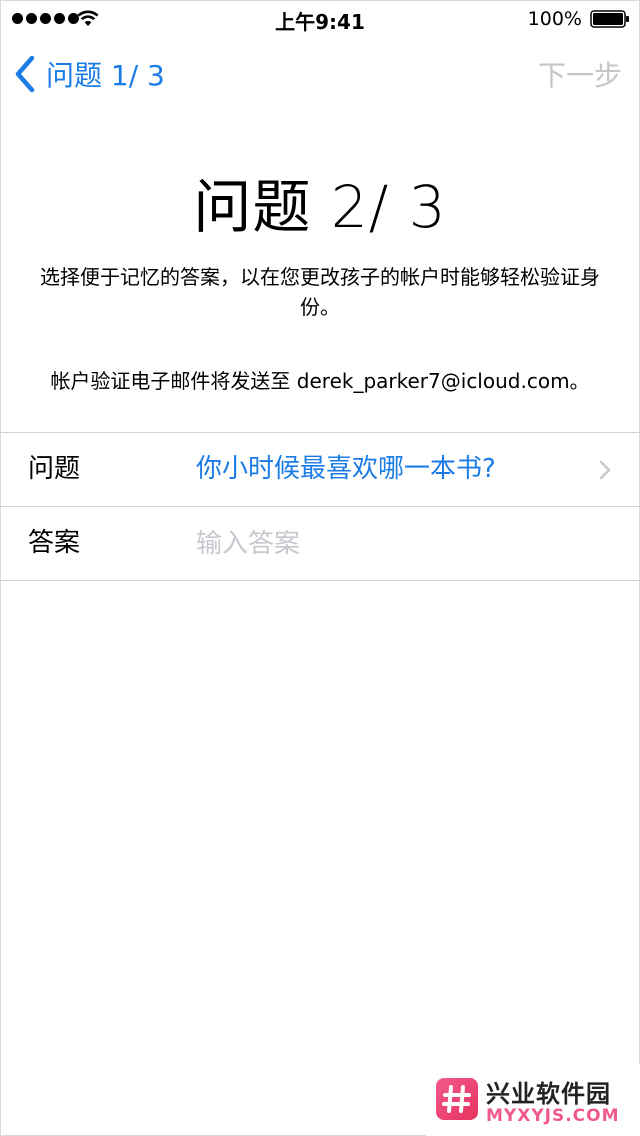  I want to click on hash-logo-icon, so click(457, 1099).